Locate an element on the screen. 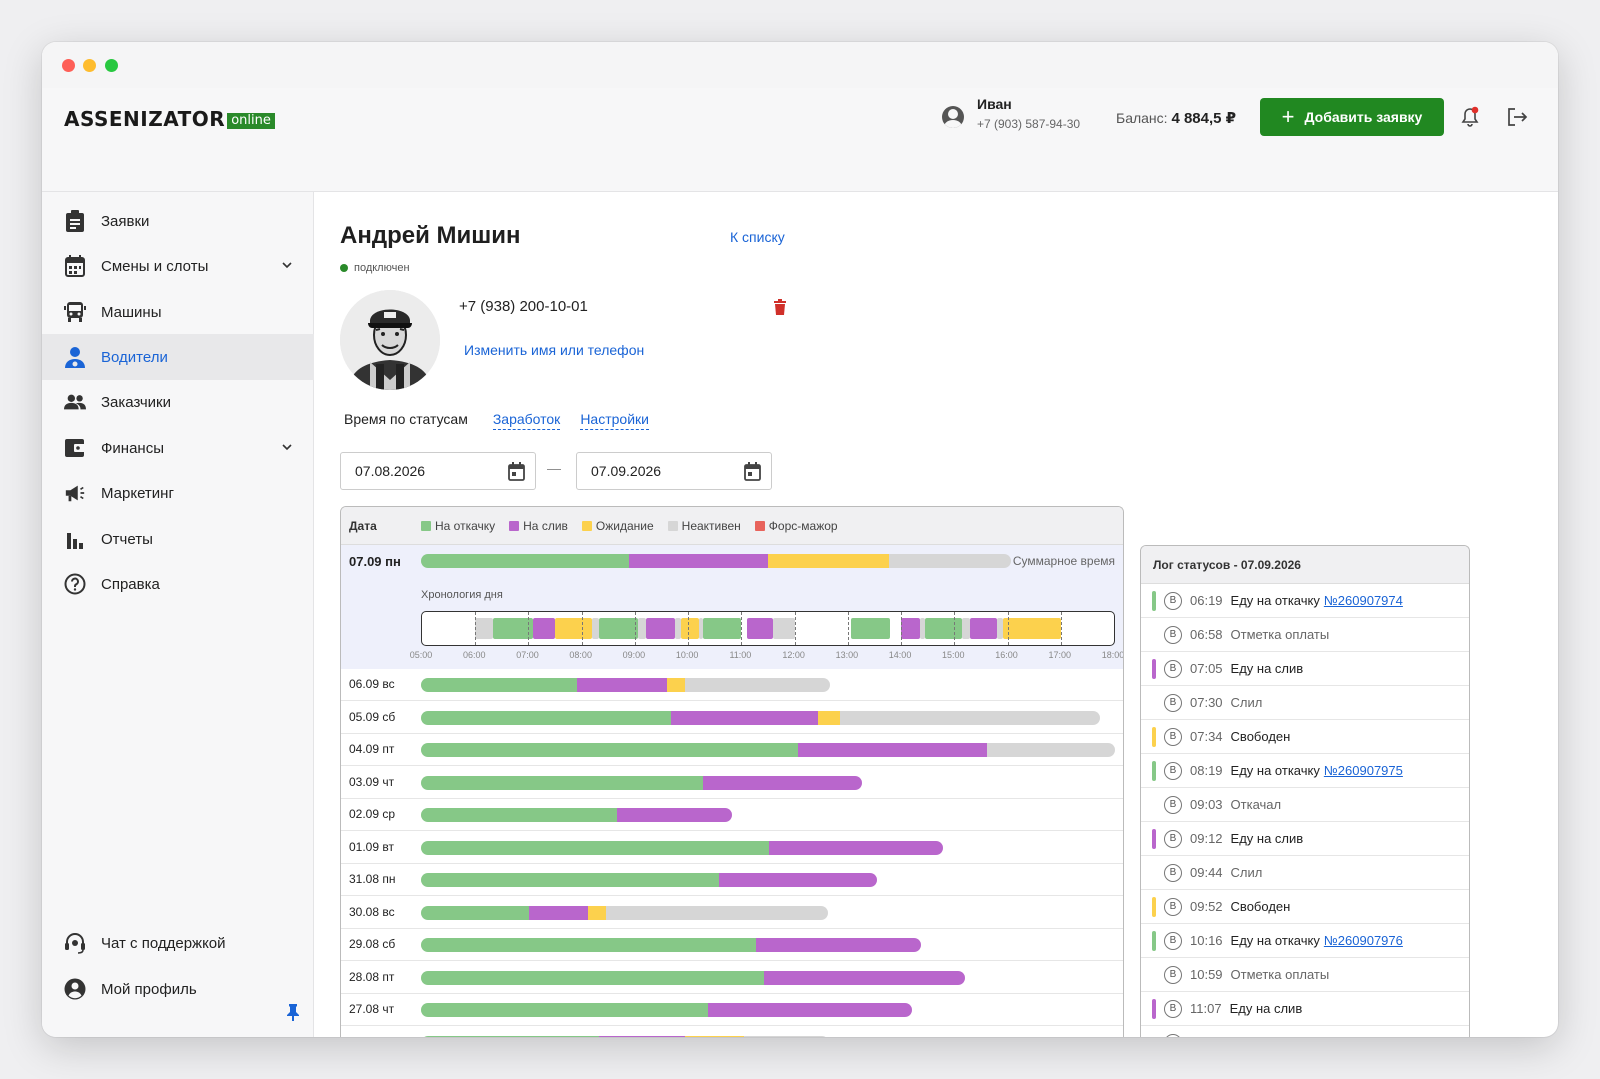 This screenshot has height=1079, width=1600. tab-settings: Настройки is located at coordinates (614, 420).